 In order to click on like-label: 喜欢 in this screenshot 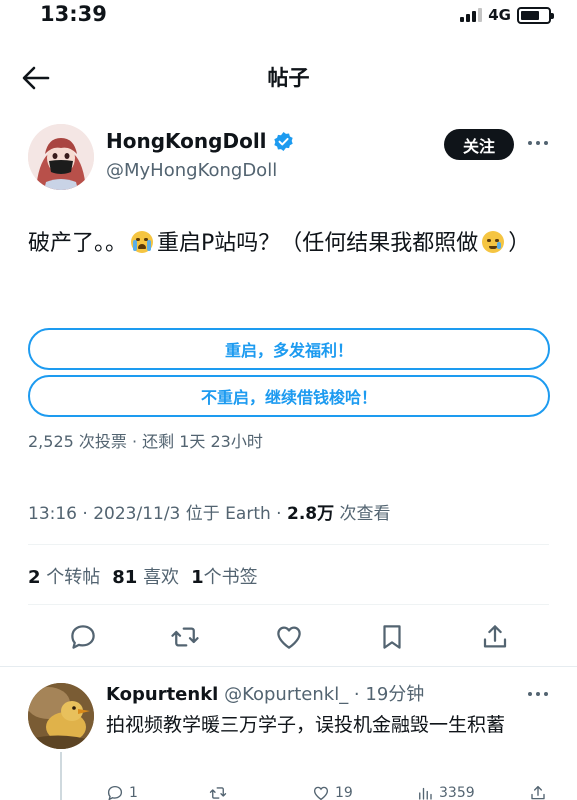, I will do `click(161, 577)`.